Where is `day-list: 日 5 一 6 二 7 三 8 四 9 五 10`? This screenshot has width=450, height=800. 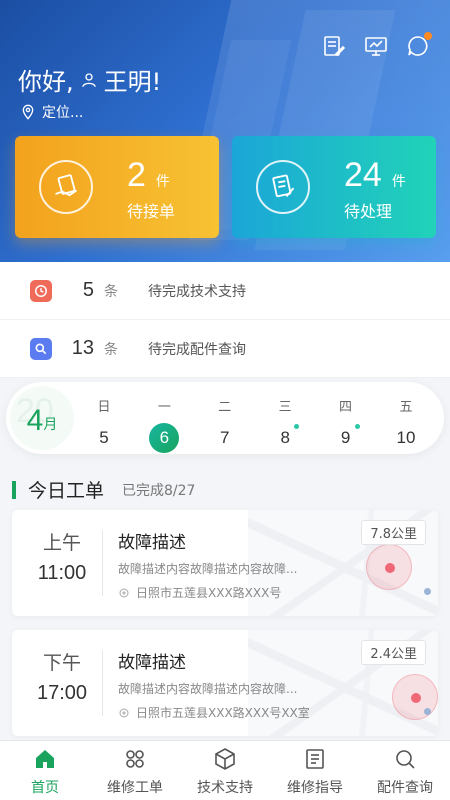
day-list: 日 5 一 6 二 7 三 8 四 9 五 10 is located at coordinates (260, 424).